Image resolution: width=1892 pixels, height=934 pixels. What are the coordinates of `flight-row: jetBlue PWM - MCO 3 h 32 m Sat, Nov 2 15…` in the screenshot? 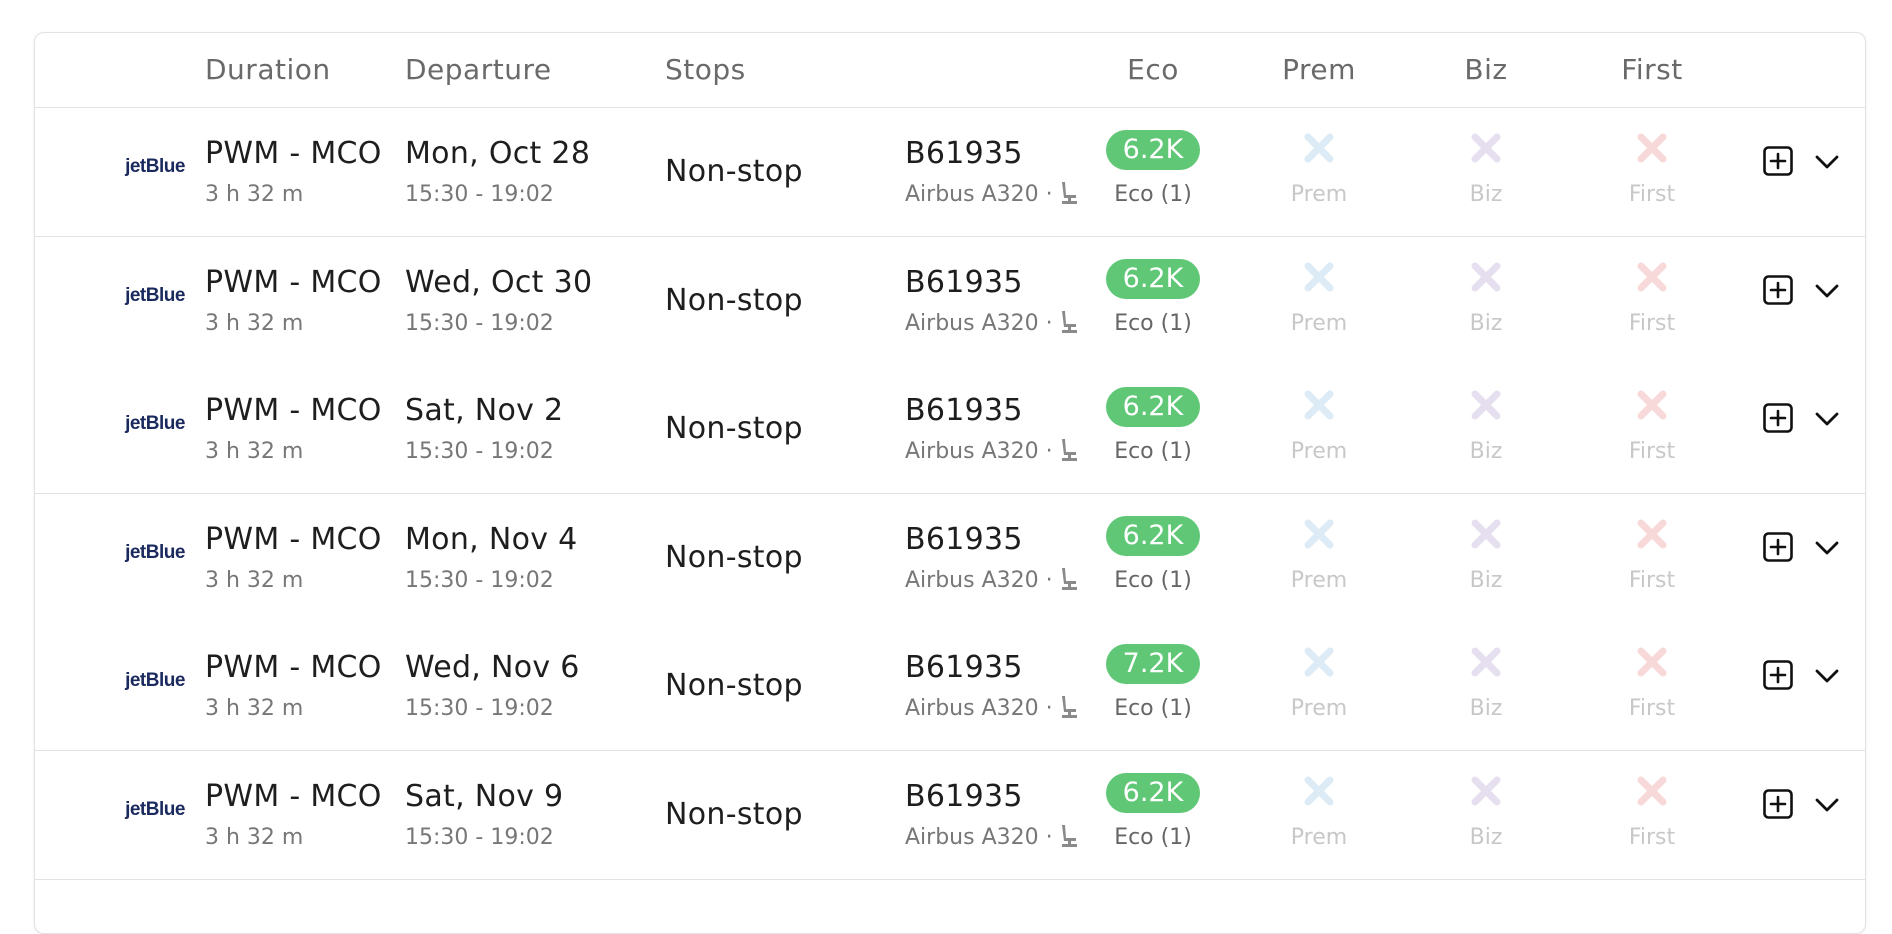 It's located at (950, 429).